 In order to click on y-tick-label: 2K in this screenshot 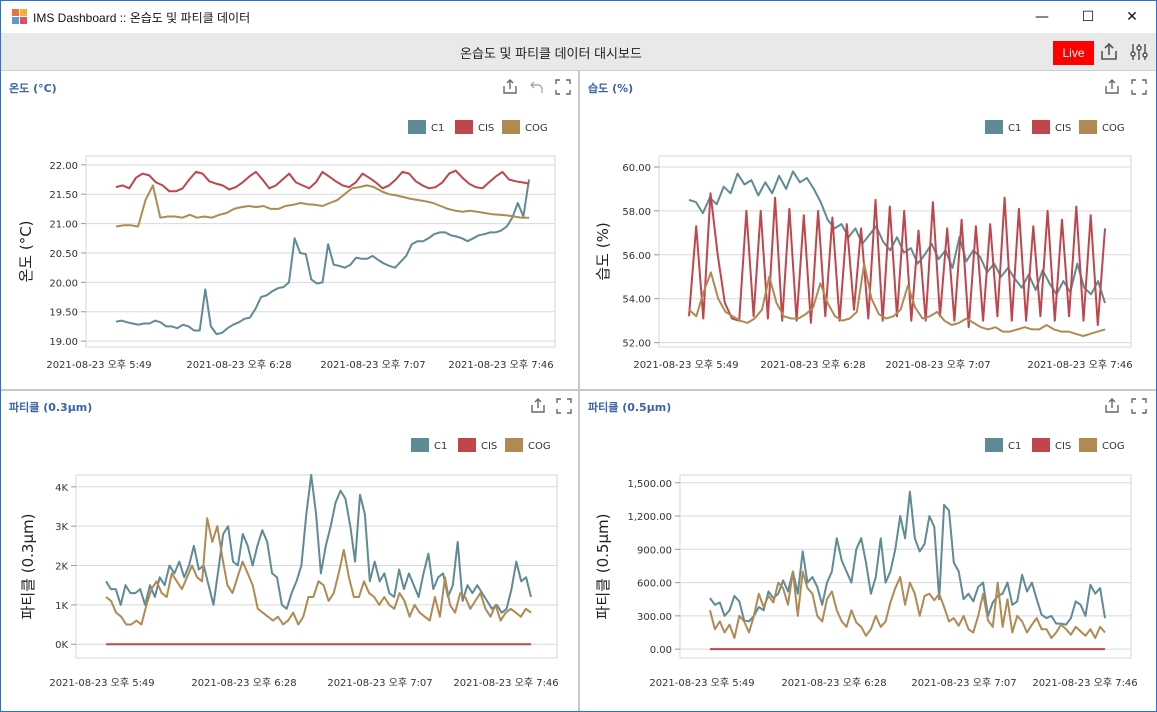, I will do `click(61, 567)`.